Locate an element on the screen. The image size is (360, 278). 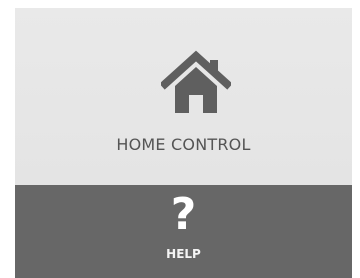
home-icon is located at coordinates (196, 81).